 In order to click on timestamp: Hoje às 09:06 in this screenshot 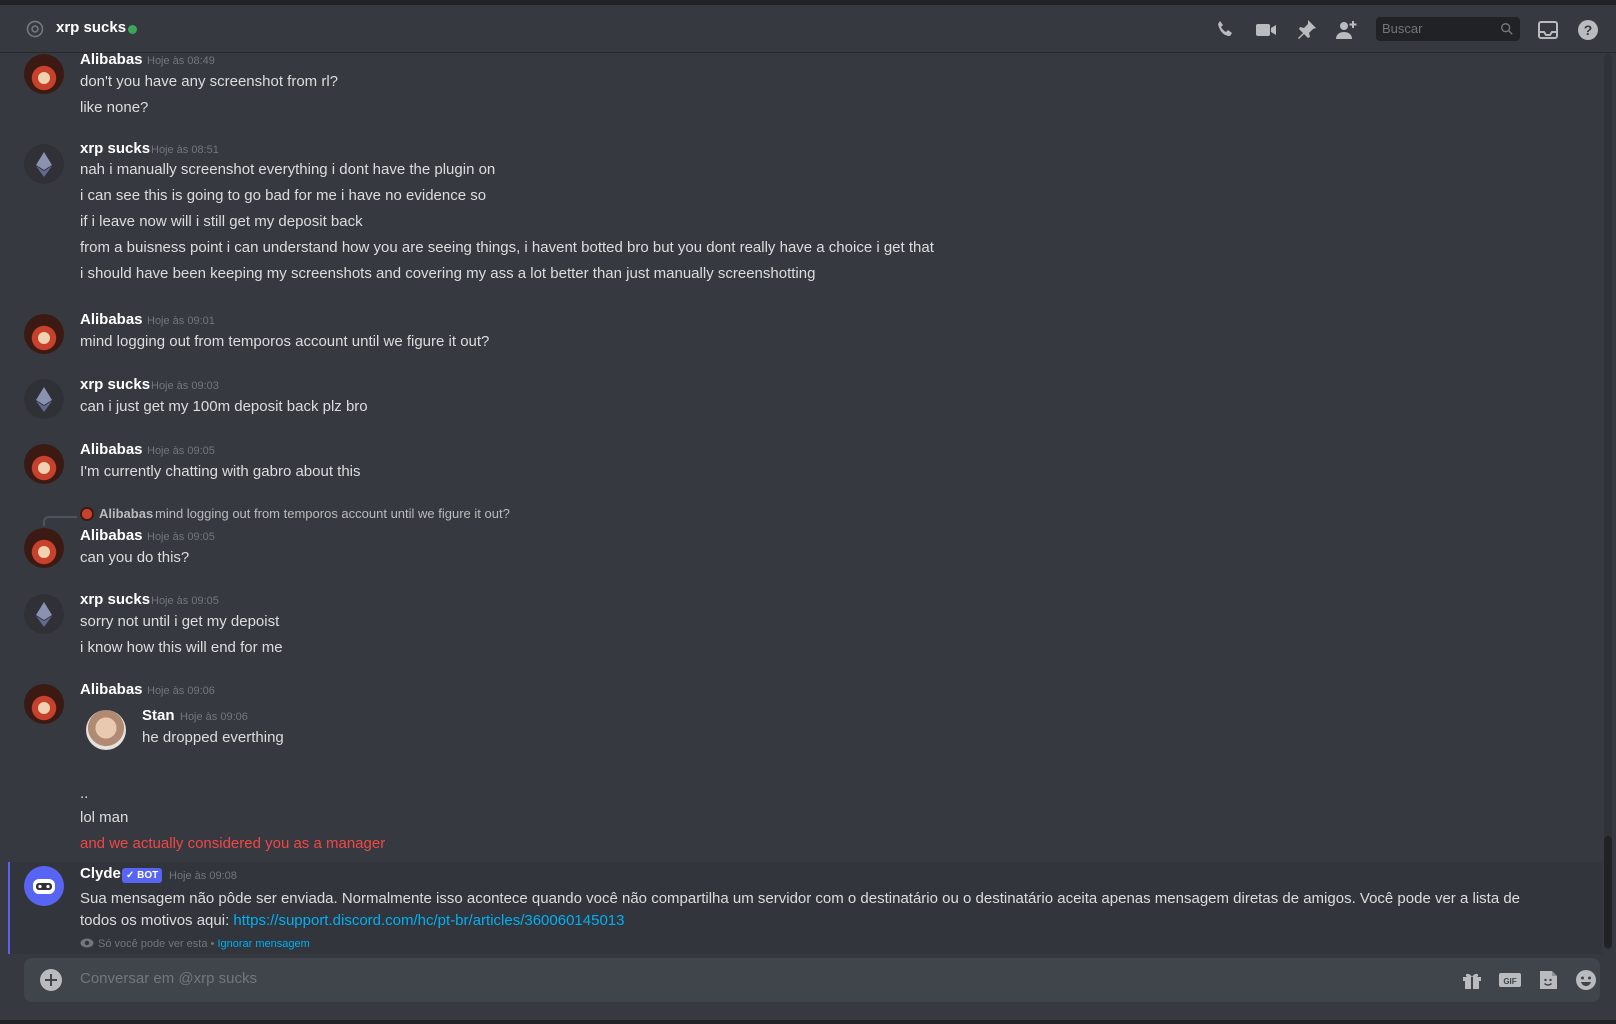, I will do `click(181, 691)`.